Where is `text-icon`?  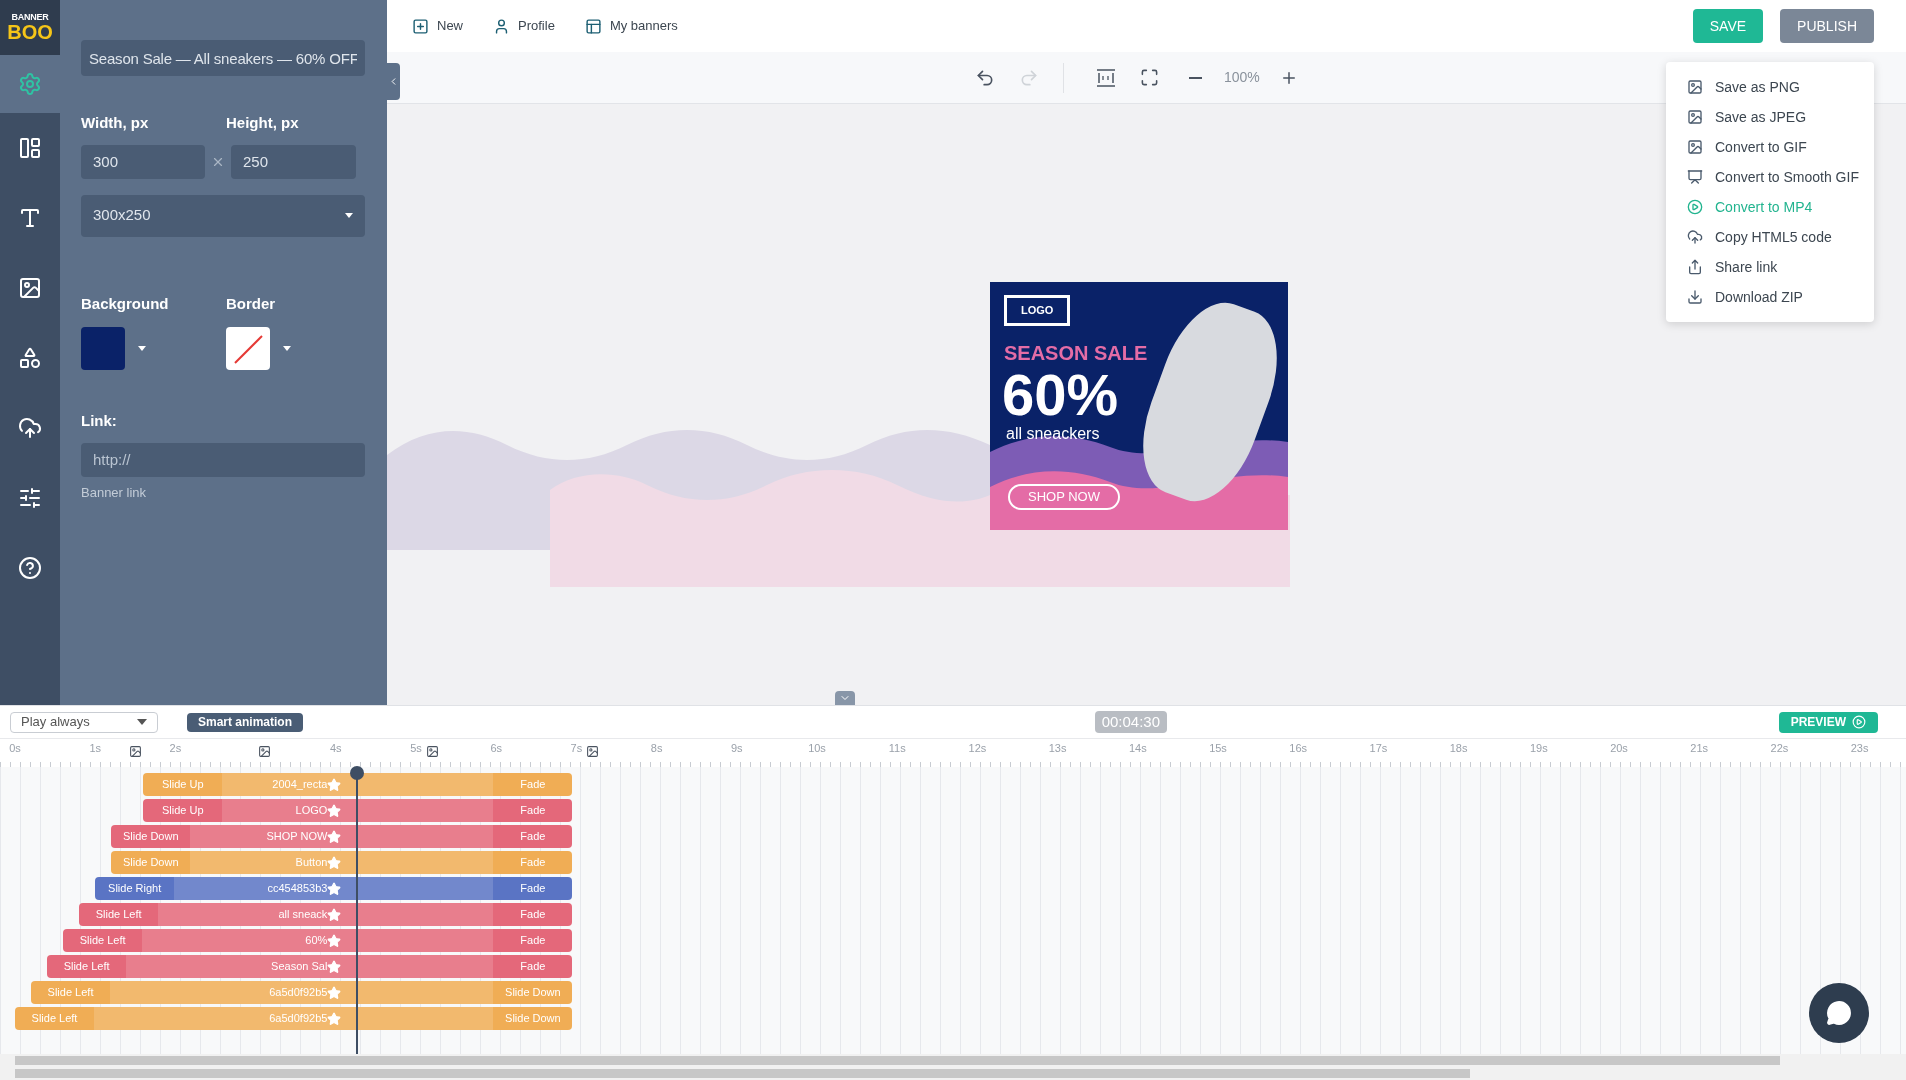
text-icon is located at coordinates (30, 218).